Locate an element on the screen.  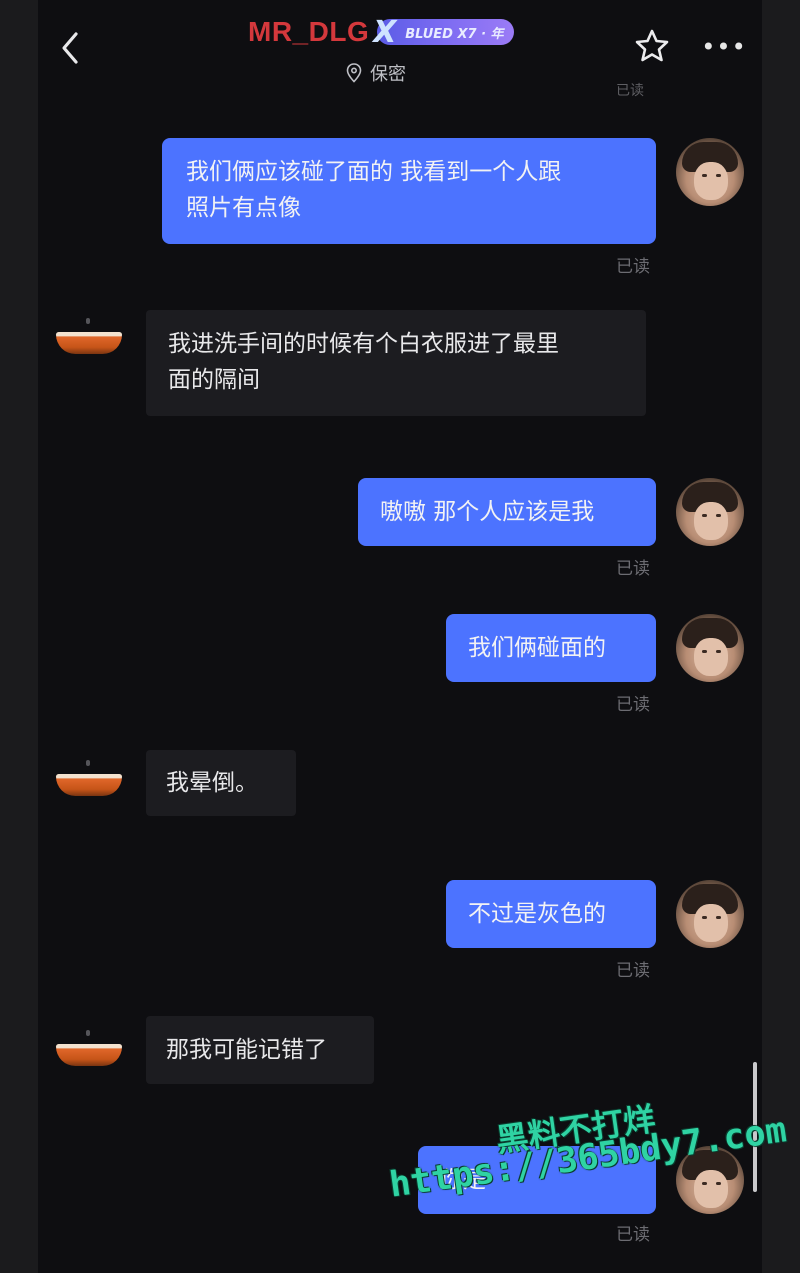
message-bubble-mine: 我们俩应该碰了面的 我看到一个人跟 照片有点像 is located at coordinates (409, 191).